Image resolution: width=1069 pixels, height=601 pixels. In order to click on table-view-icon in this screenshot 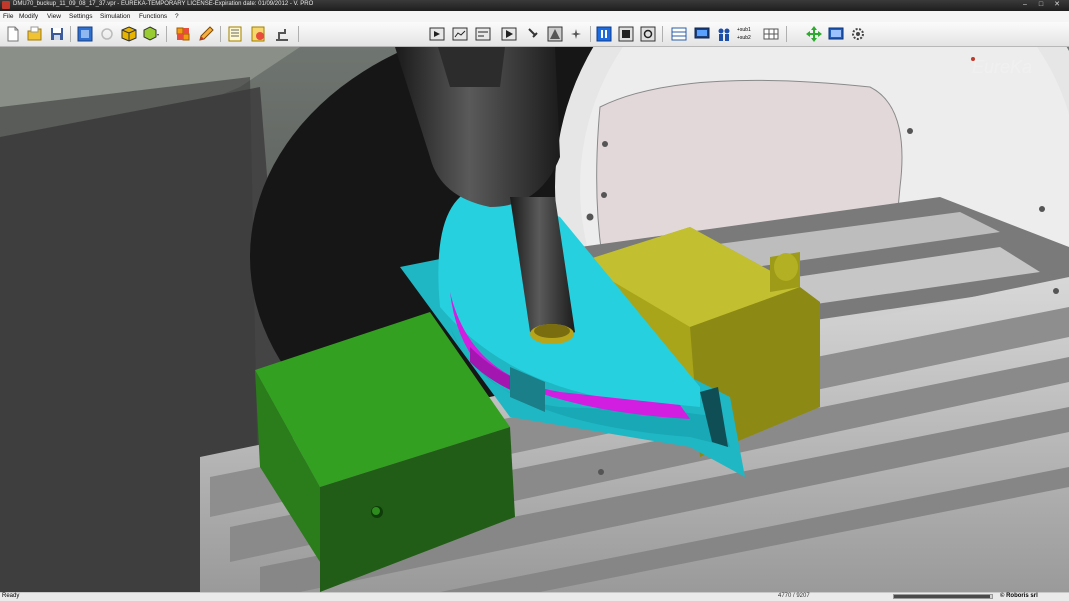, I will do `click(679, 34)`.